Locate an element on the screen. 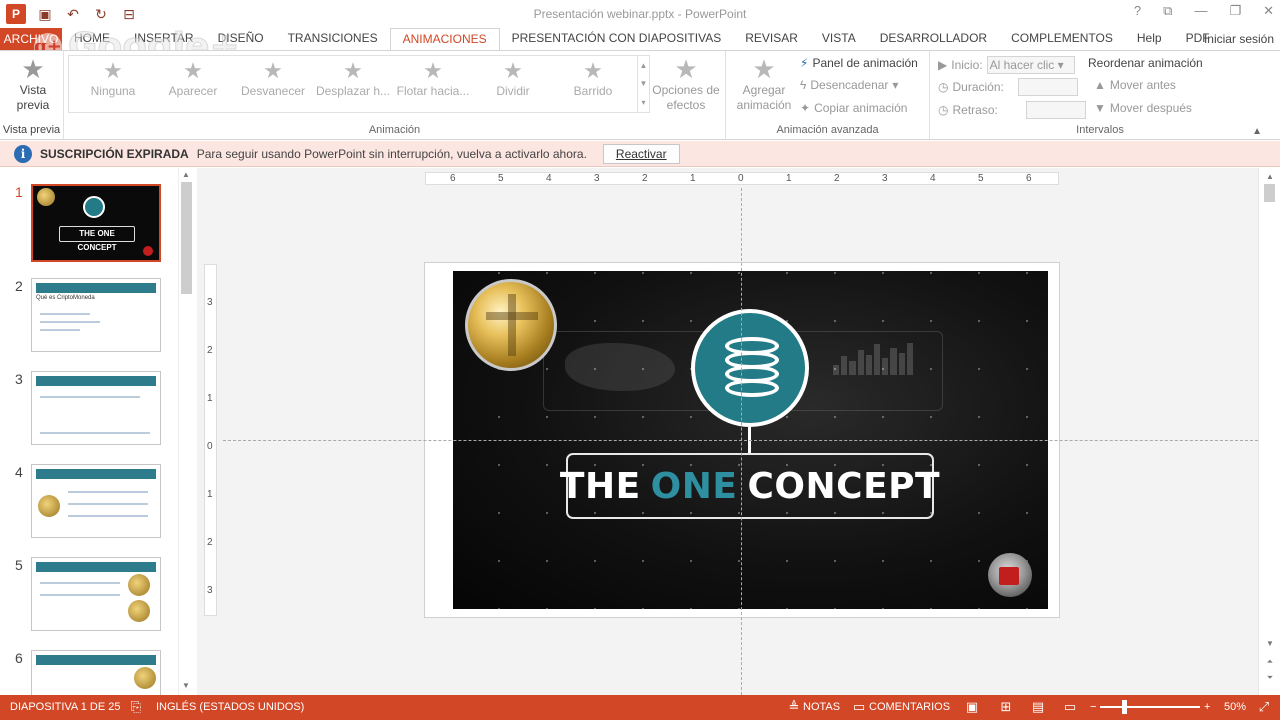 This screenshot has width=1280, height=720. notes-button: NOTAS is located at coordinates (821, 707).